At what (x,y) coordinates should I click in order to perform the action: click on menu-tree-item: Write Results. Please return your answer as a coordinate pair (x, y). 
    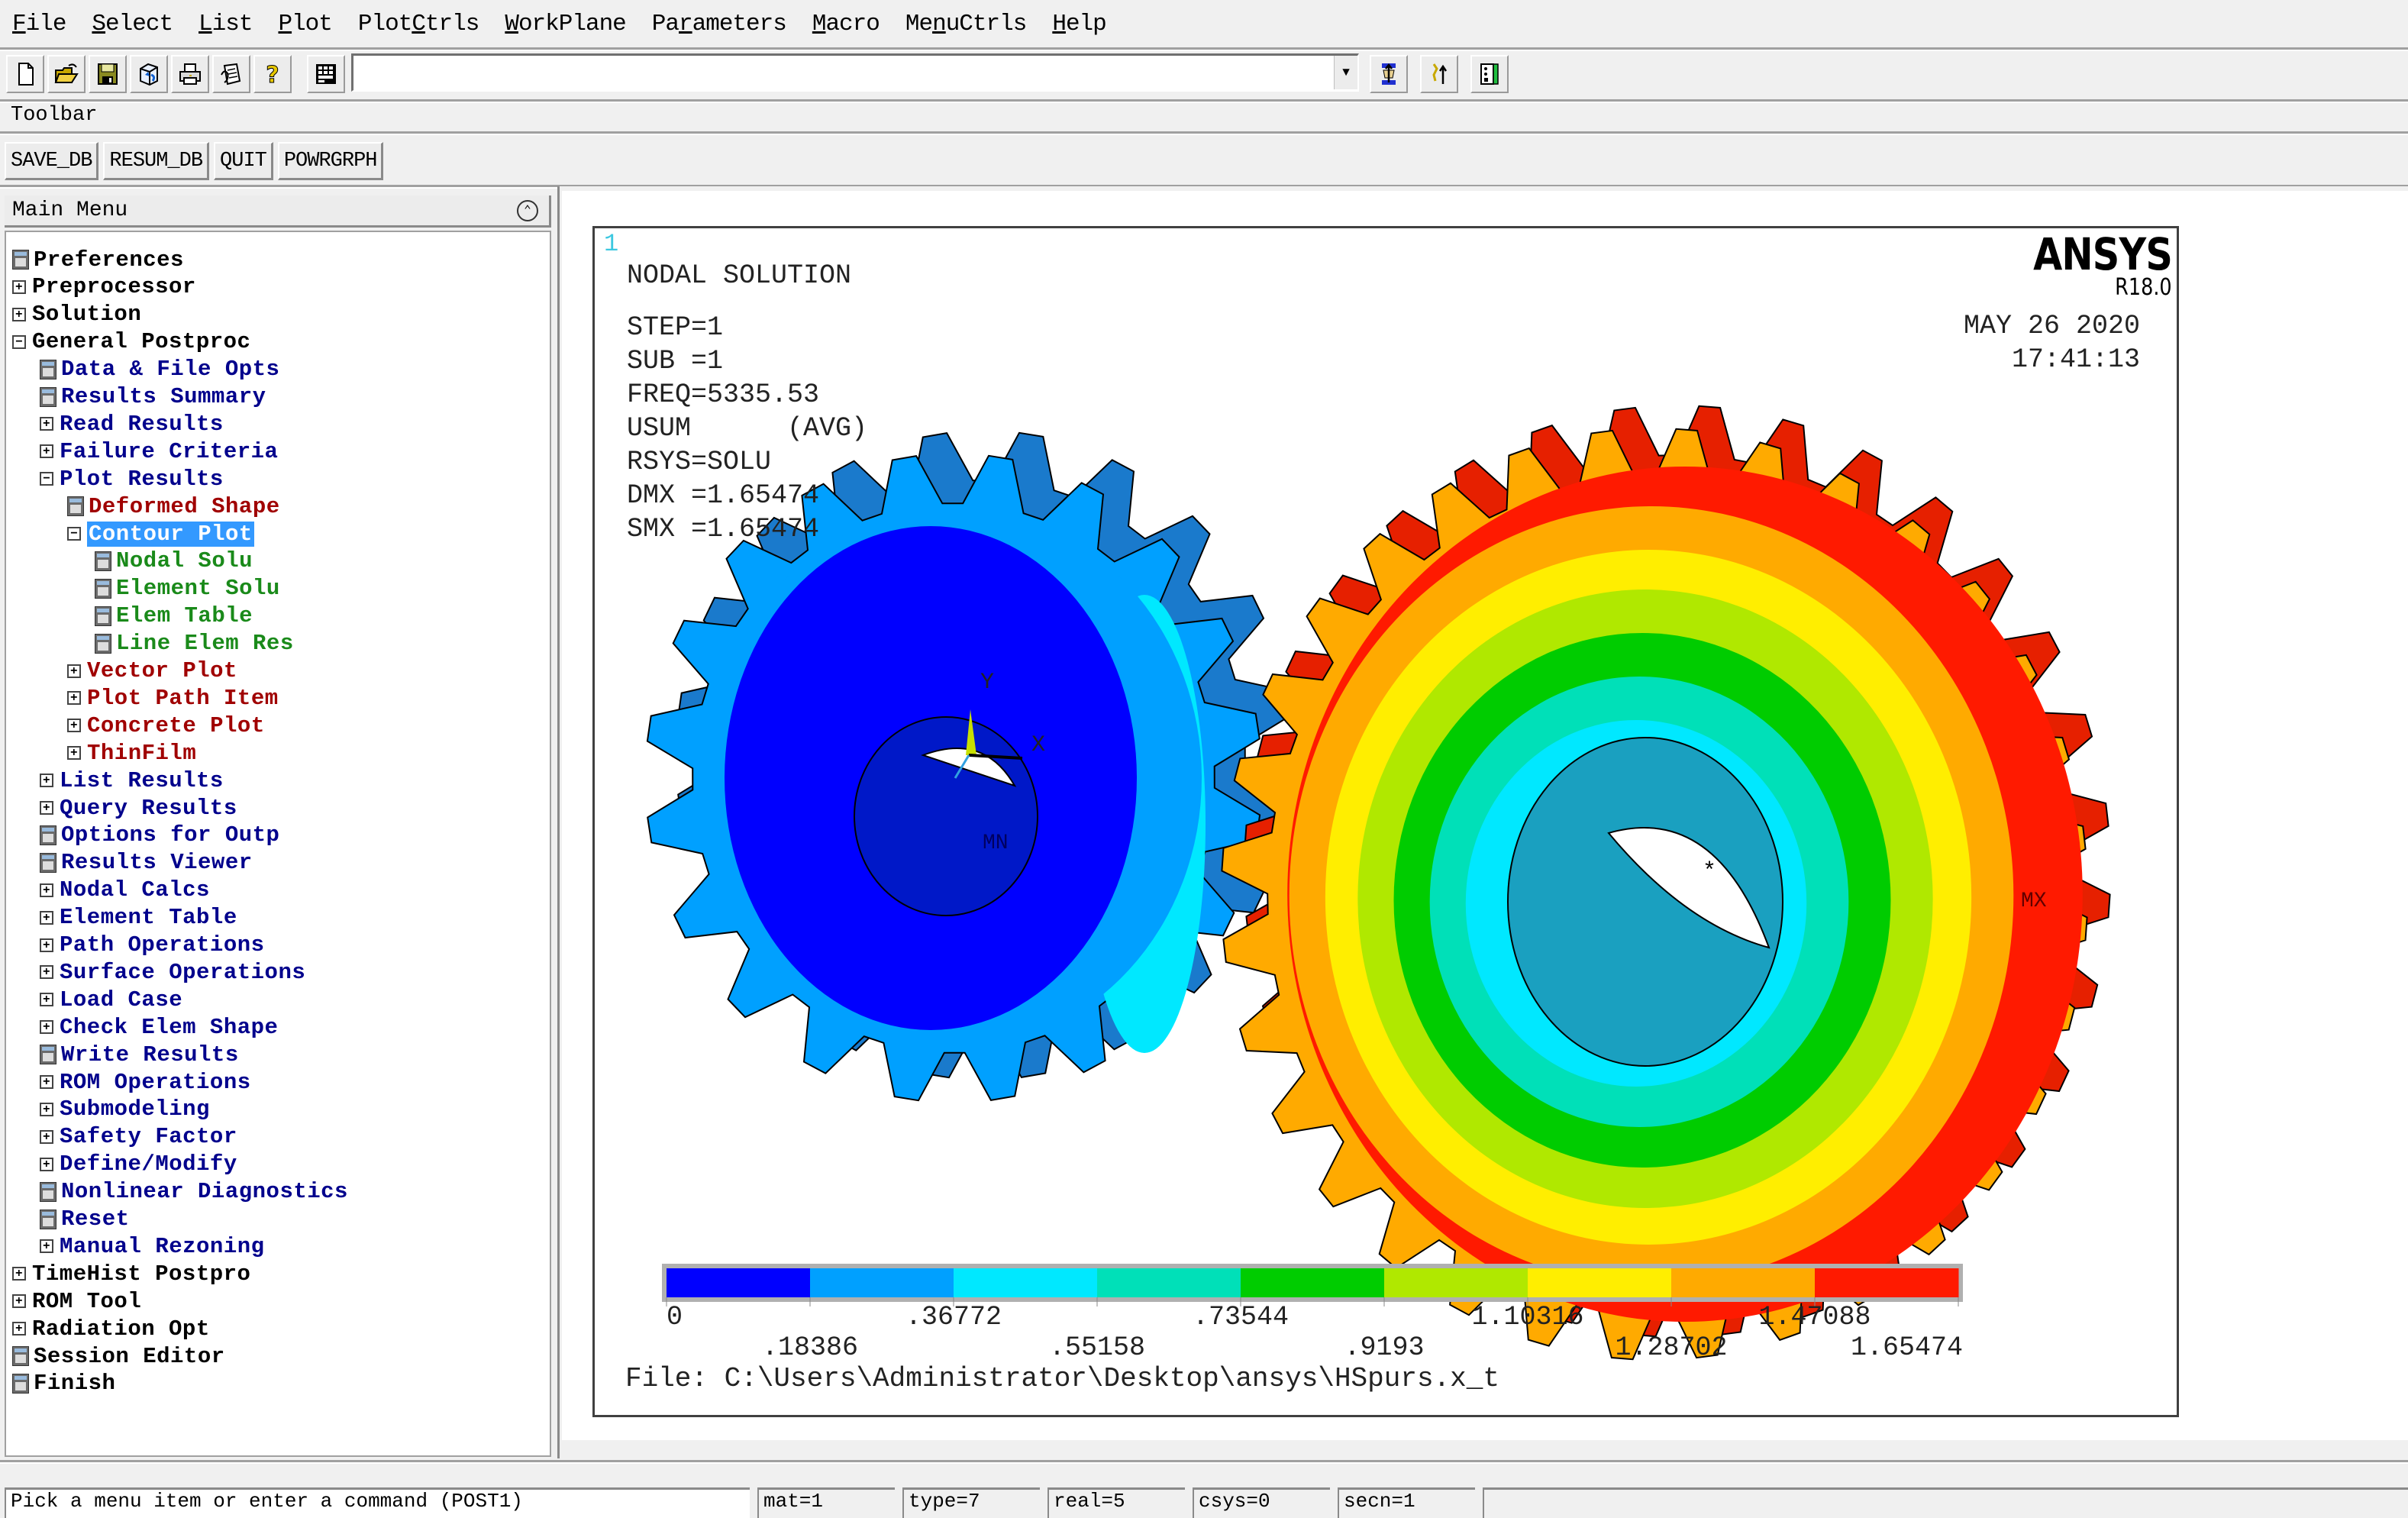
    Looking at the image, I should click on (139, 1054).